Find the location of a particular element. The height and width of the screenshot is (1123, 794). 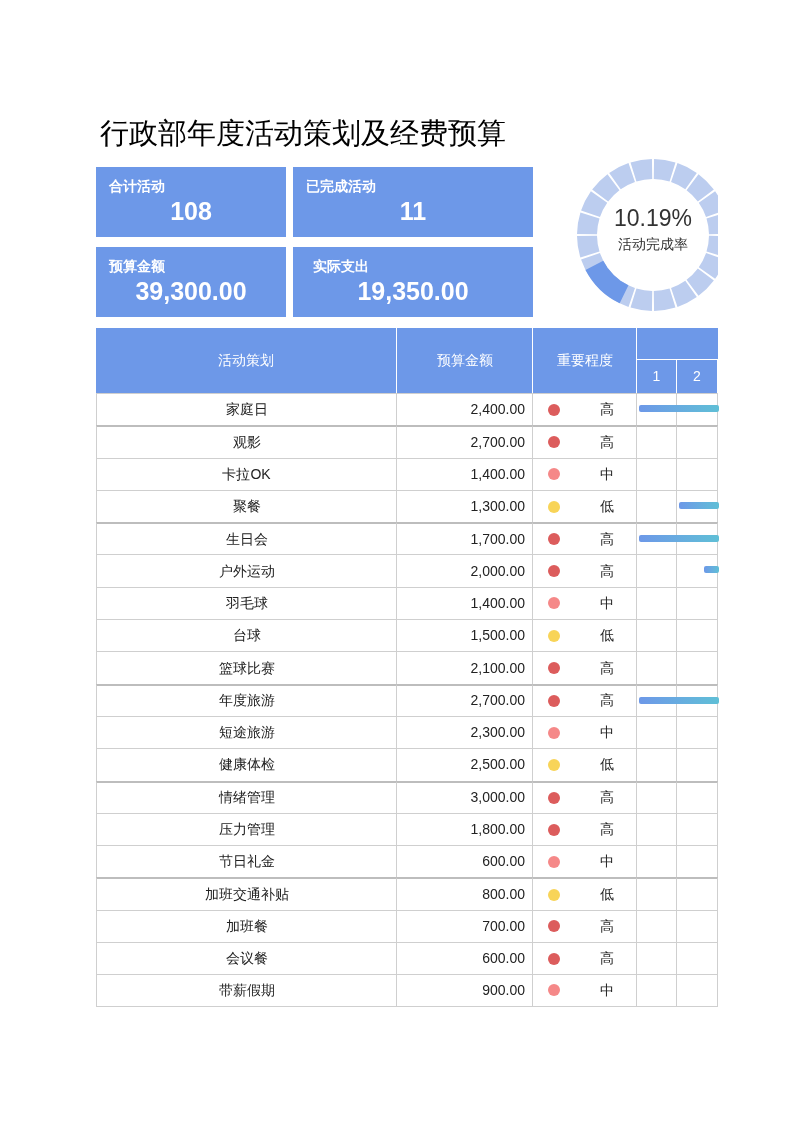

column-header: 活动策划 is located at coordinates (246, 360).